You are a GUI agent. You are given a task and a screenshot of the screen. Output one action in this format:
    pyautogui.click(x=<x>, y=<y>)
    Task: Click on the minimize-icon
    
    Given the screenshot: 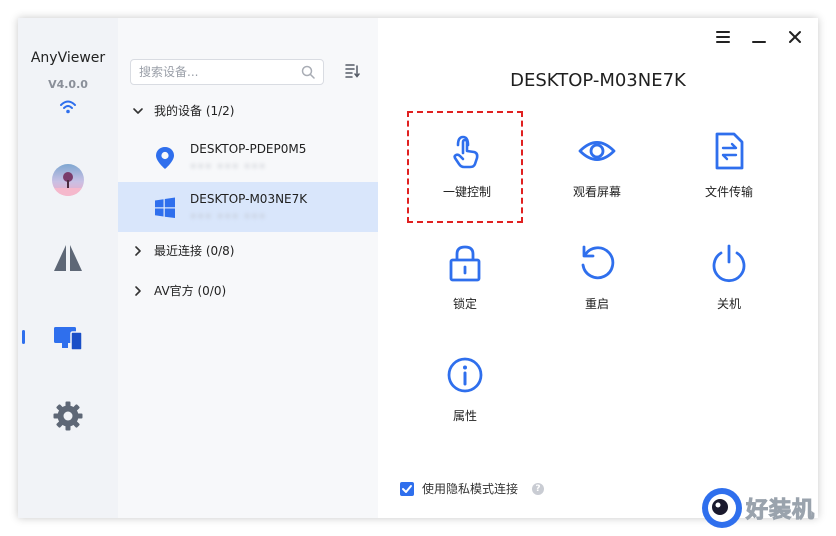 What is the action you would take?
    pyautogui.click(x=759, y=37)
    